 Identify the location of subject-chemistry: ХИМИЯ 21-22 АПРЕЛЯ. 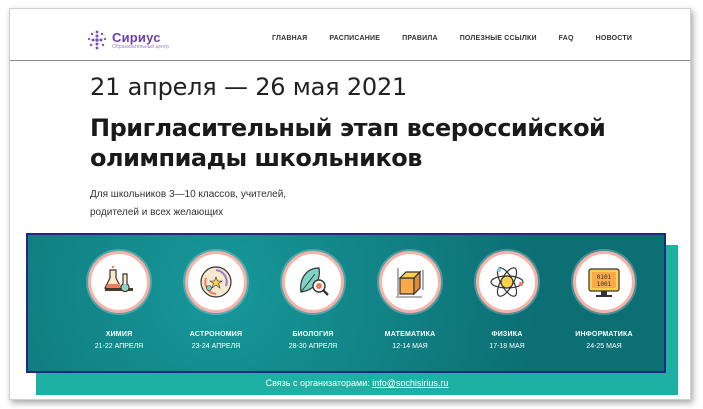
(119, 300).